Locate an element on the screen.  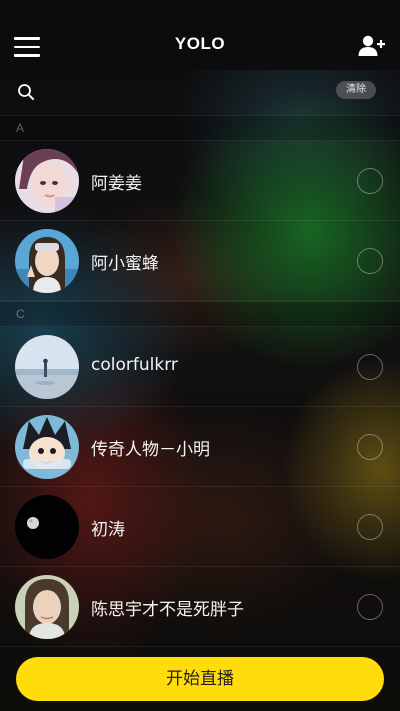
start-live-button: 开始直播 is located at coordinates (200, 679).